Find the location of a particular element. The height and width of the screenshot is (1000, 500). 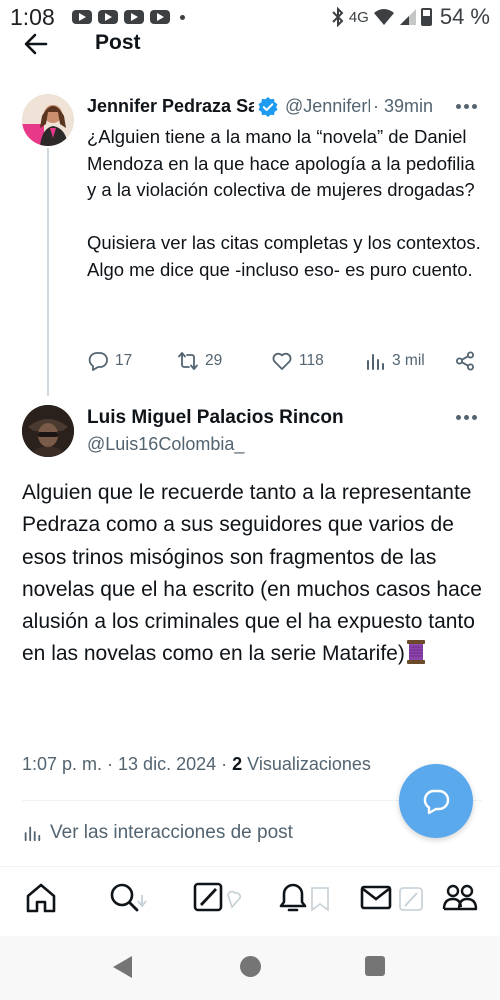

messages-icon is located at coordinates (391, 898).